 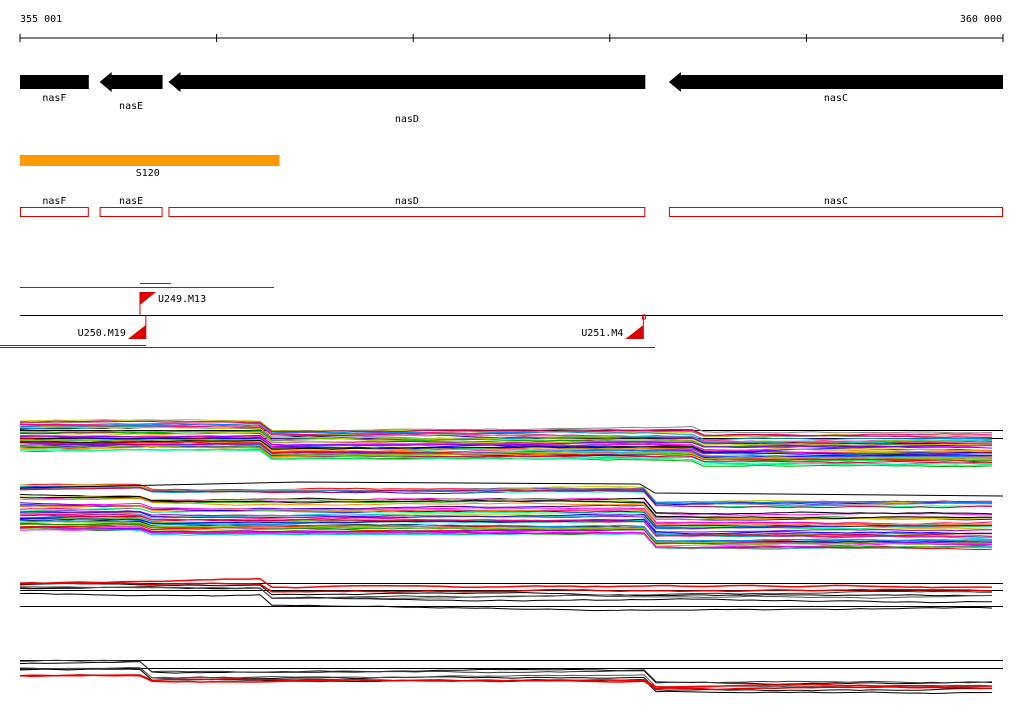 I want to click on ruler-end-label: 360 000, so click(x=980, y=19).